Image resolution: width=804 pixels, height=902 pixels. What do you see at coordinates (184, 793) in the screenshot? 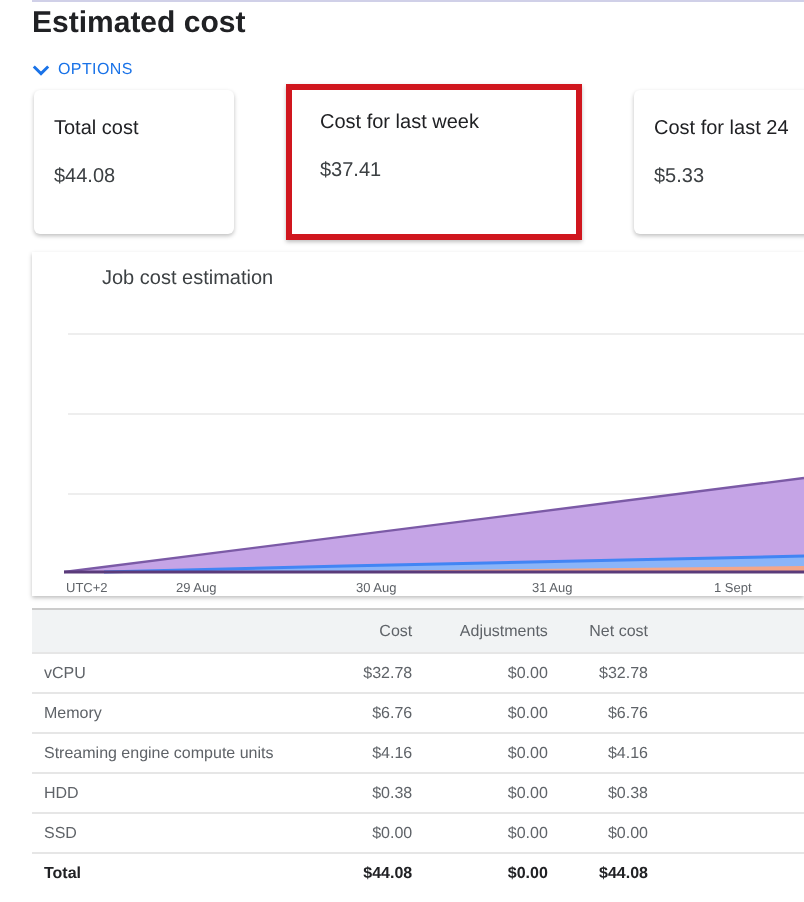
I see `table-cell: HDD` at bounding box center [184, 793].